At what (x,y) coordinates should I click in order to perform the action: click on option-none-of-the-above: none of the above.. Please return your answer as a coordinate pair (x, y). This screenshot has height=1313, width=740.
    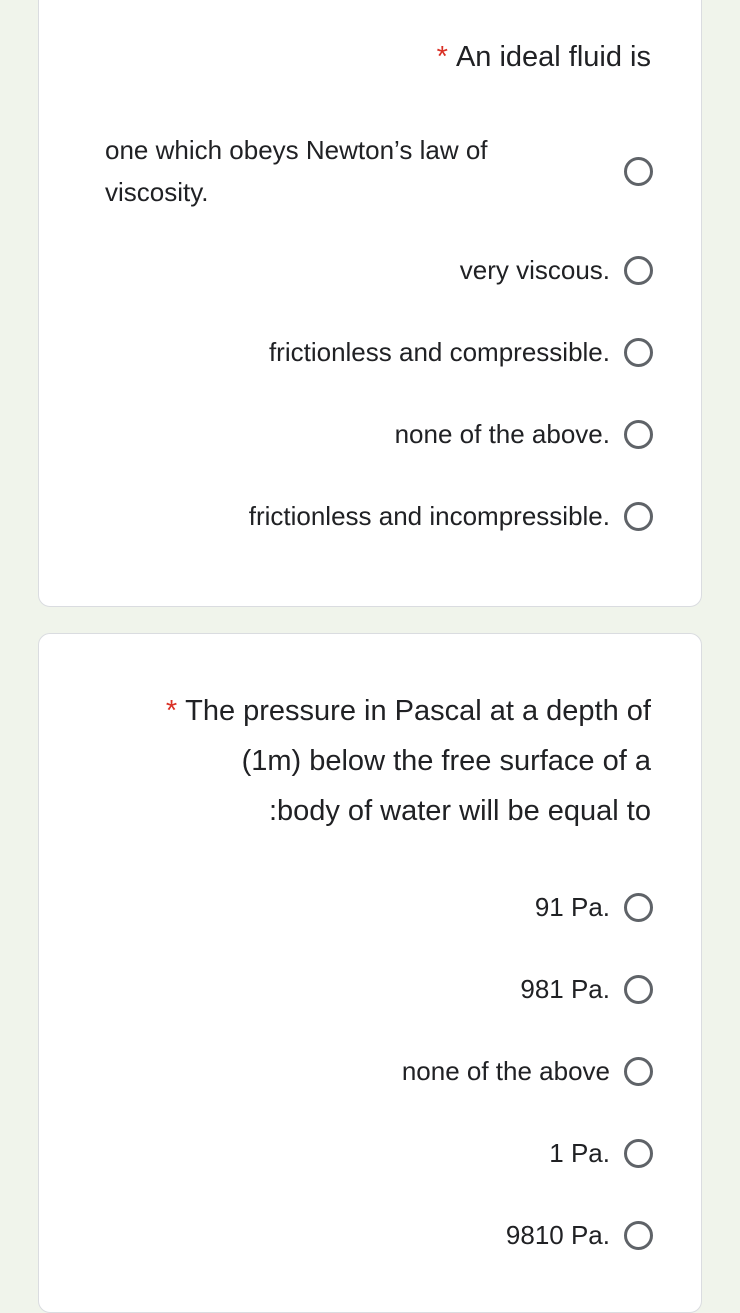
    Looking at the image, I should click on (524, 434).